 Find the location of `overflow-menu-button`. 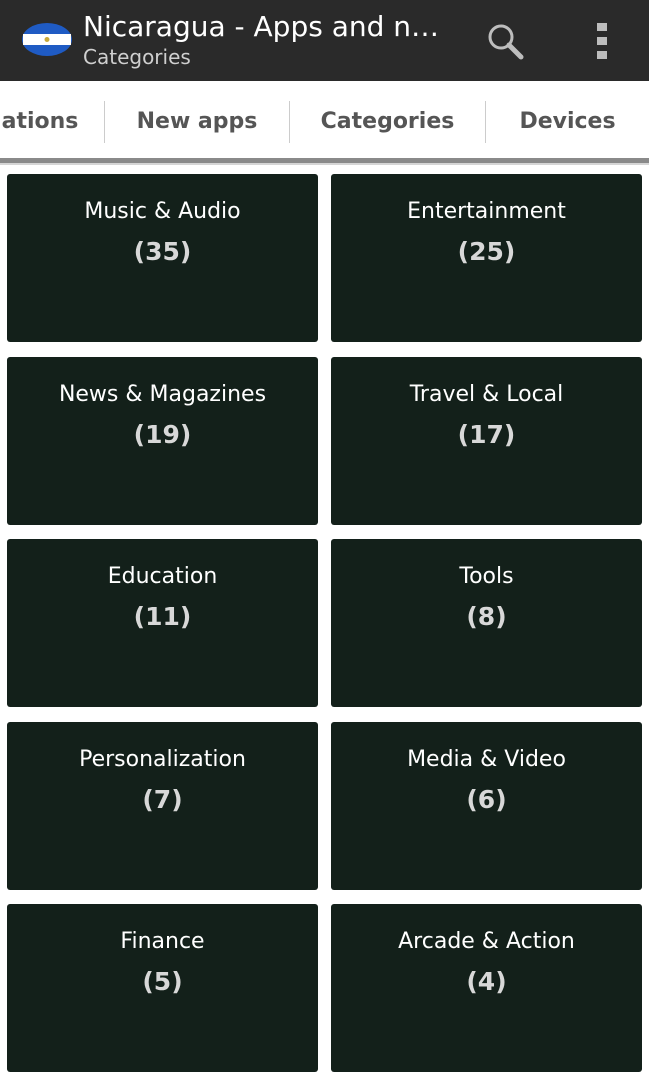

overflow-menu-button is located at coordinates (602, 41).